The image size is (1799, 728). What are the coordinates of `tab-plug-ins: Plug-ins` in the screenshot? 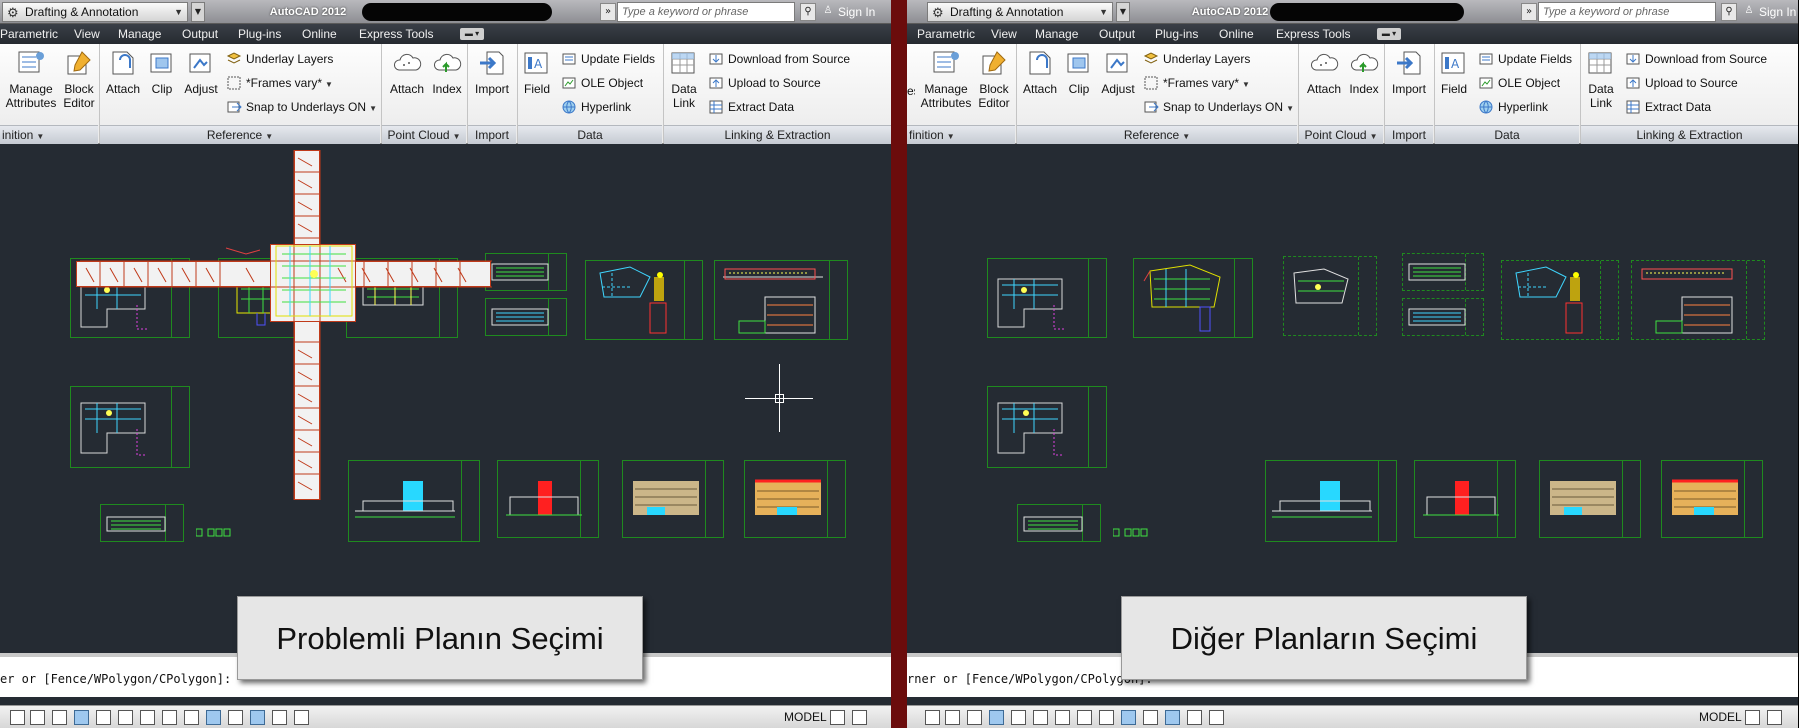 It's located at (259, 34).